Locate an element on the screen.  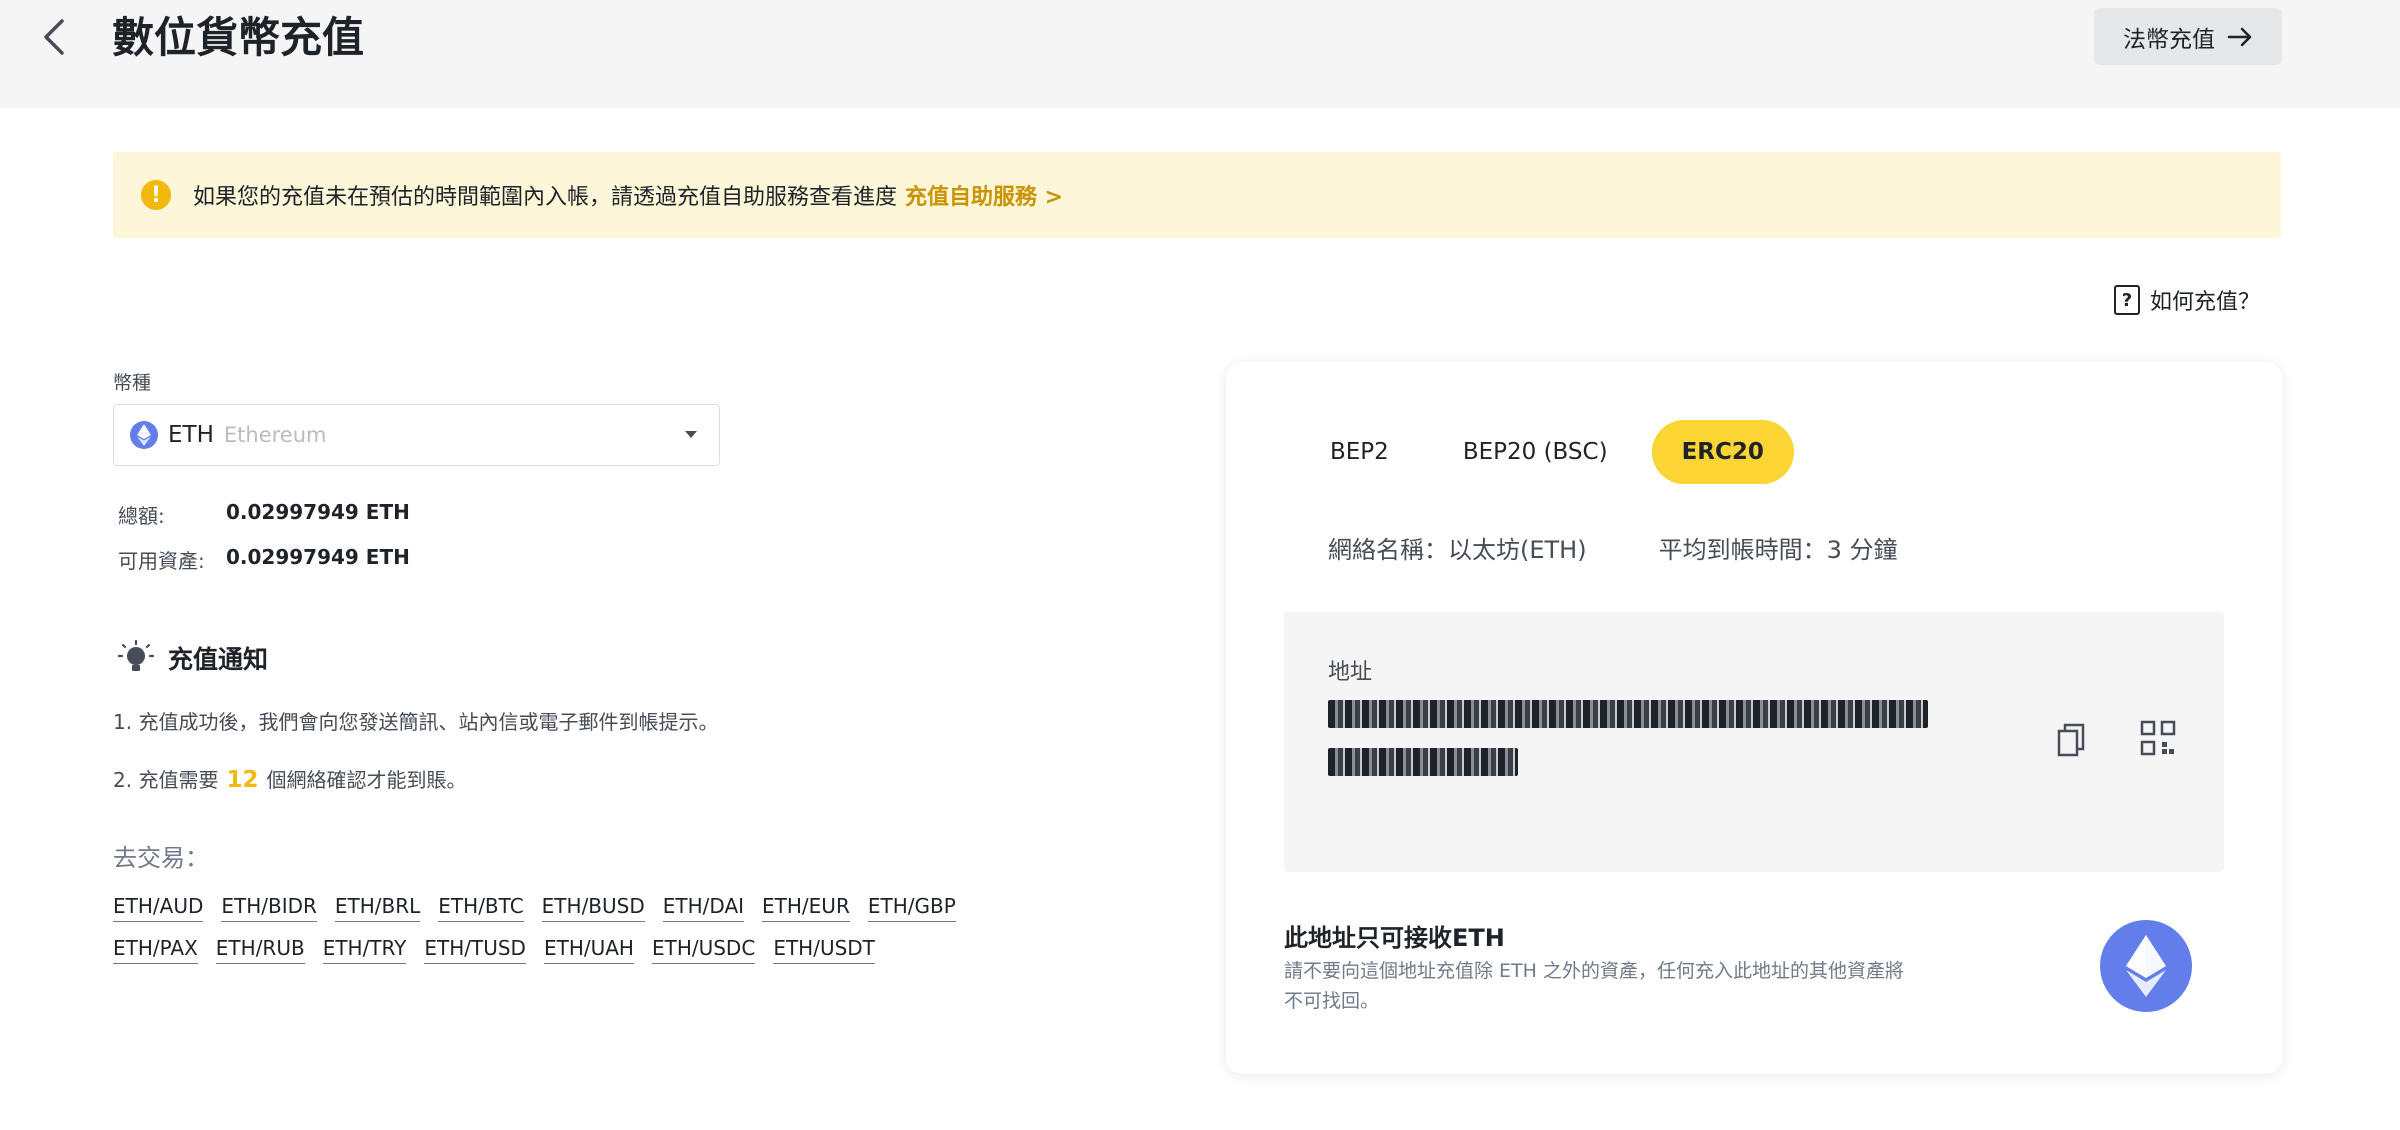
total-balance-row: 總額: 0.02997949 ETH is located at coordinates (264, 514).